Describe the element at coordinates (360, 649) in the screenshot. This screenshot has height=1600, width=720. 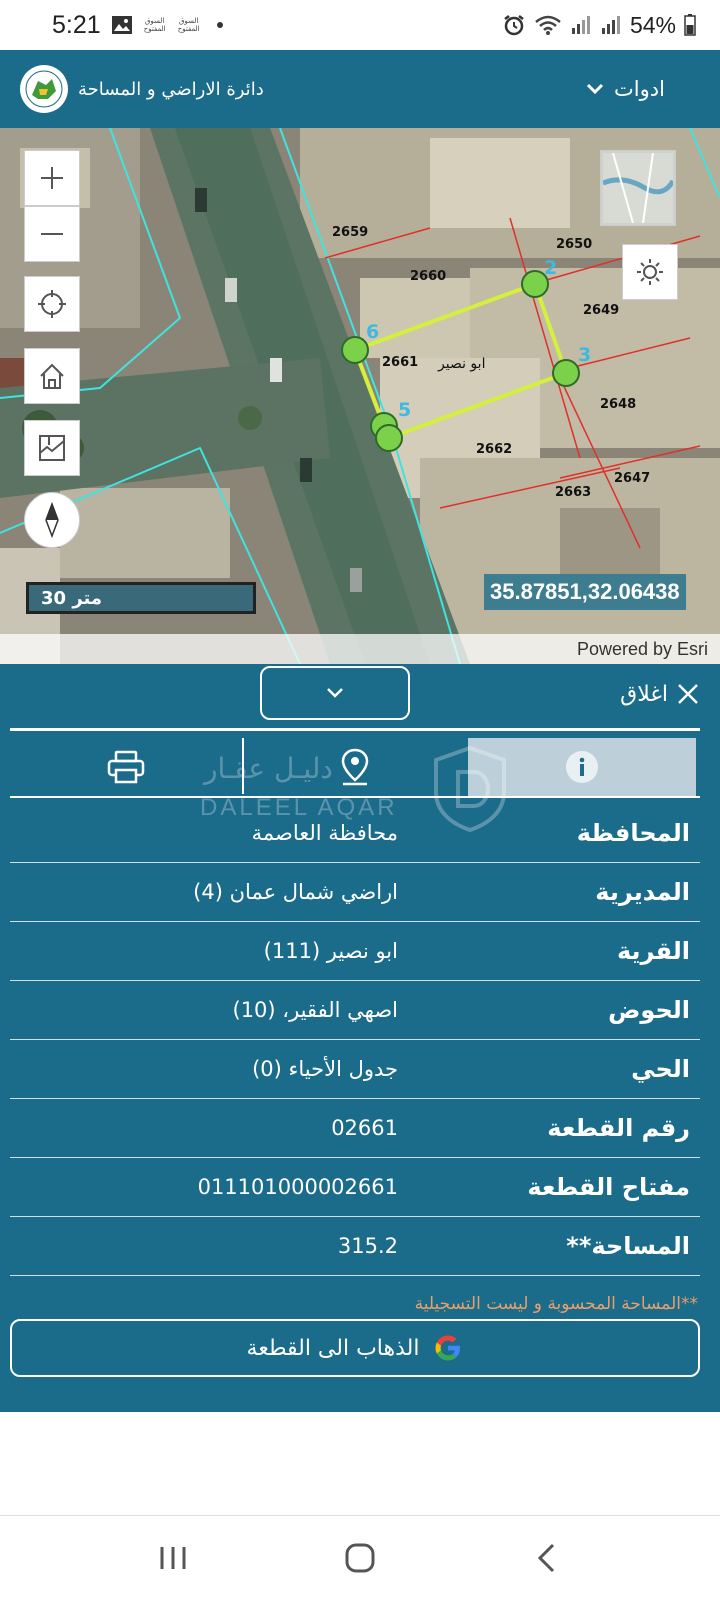
I see `esri-attribution: Powered by Esri` at that location.